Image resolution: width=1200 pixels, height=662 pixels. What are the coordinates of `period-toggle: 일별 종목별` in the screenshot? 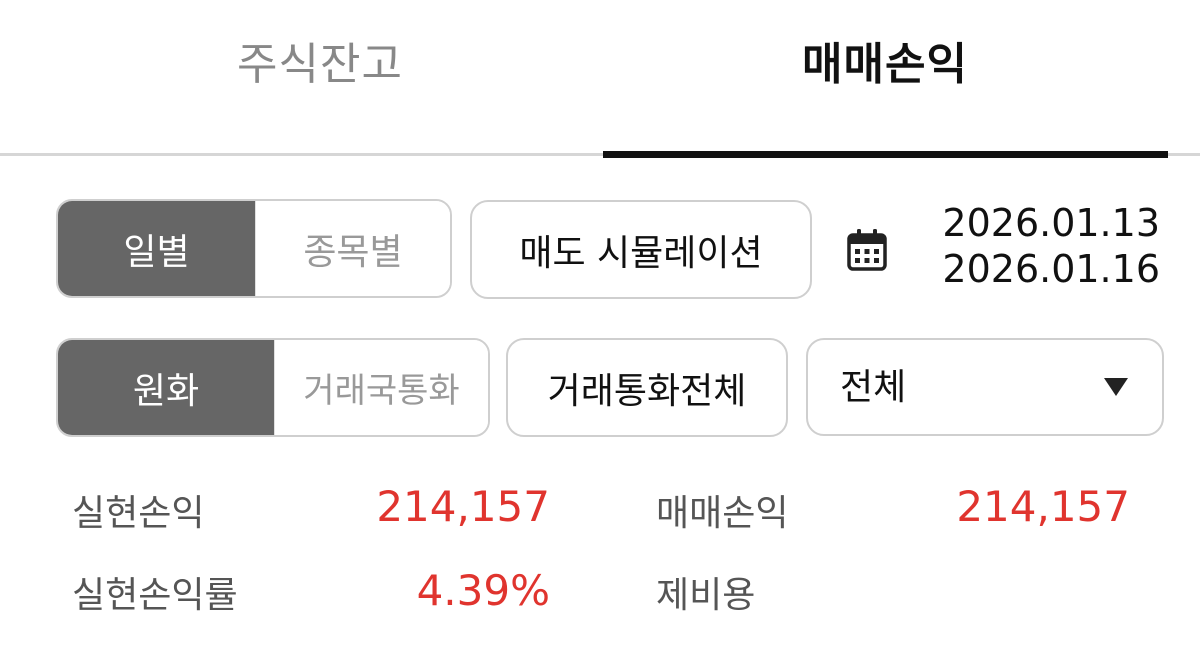 It's located at (254, 248).